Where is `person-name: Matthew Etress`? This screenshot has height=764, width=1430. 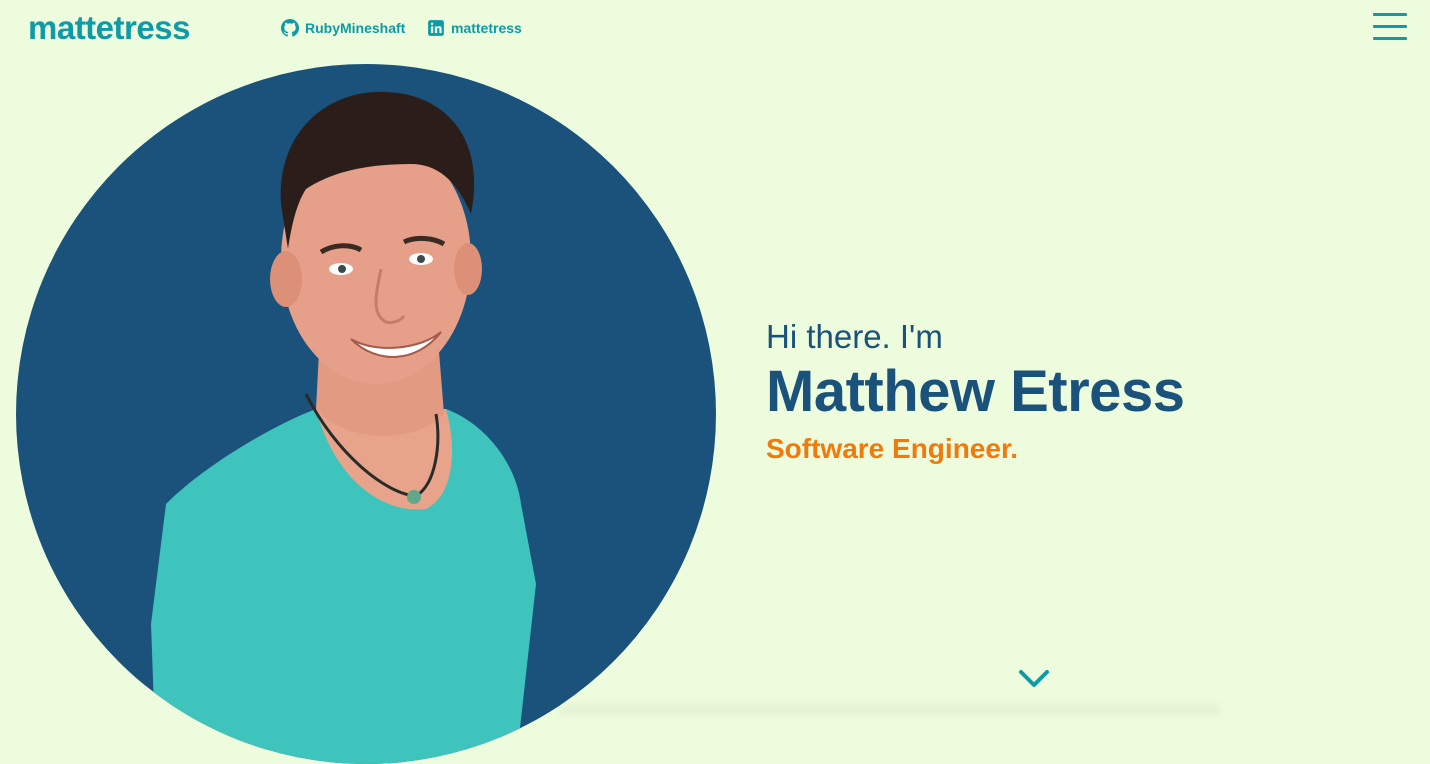 person-name: Matthew Etress is located at coordinates (975, 391).